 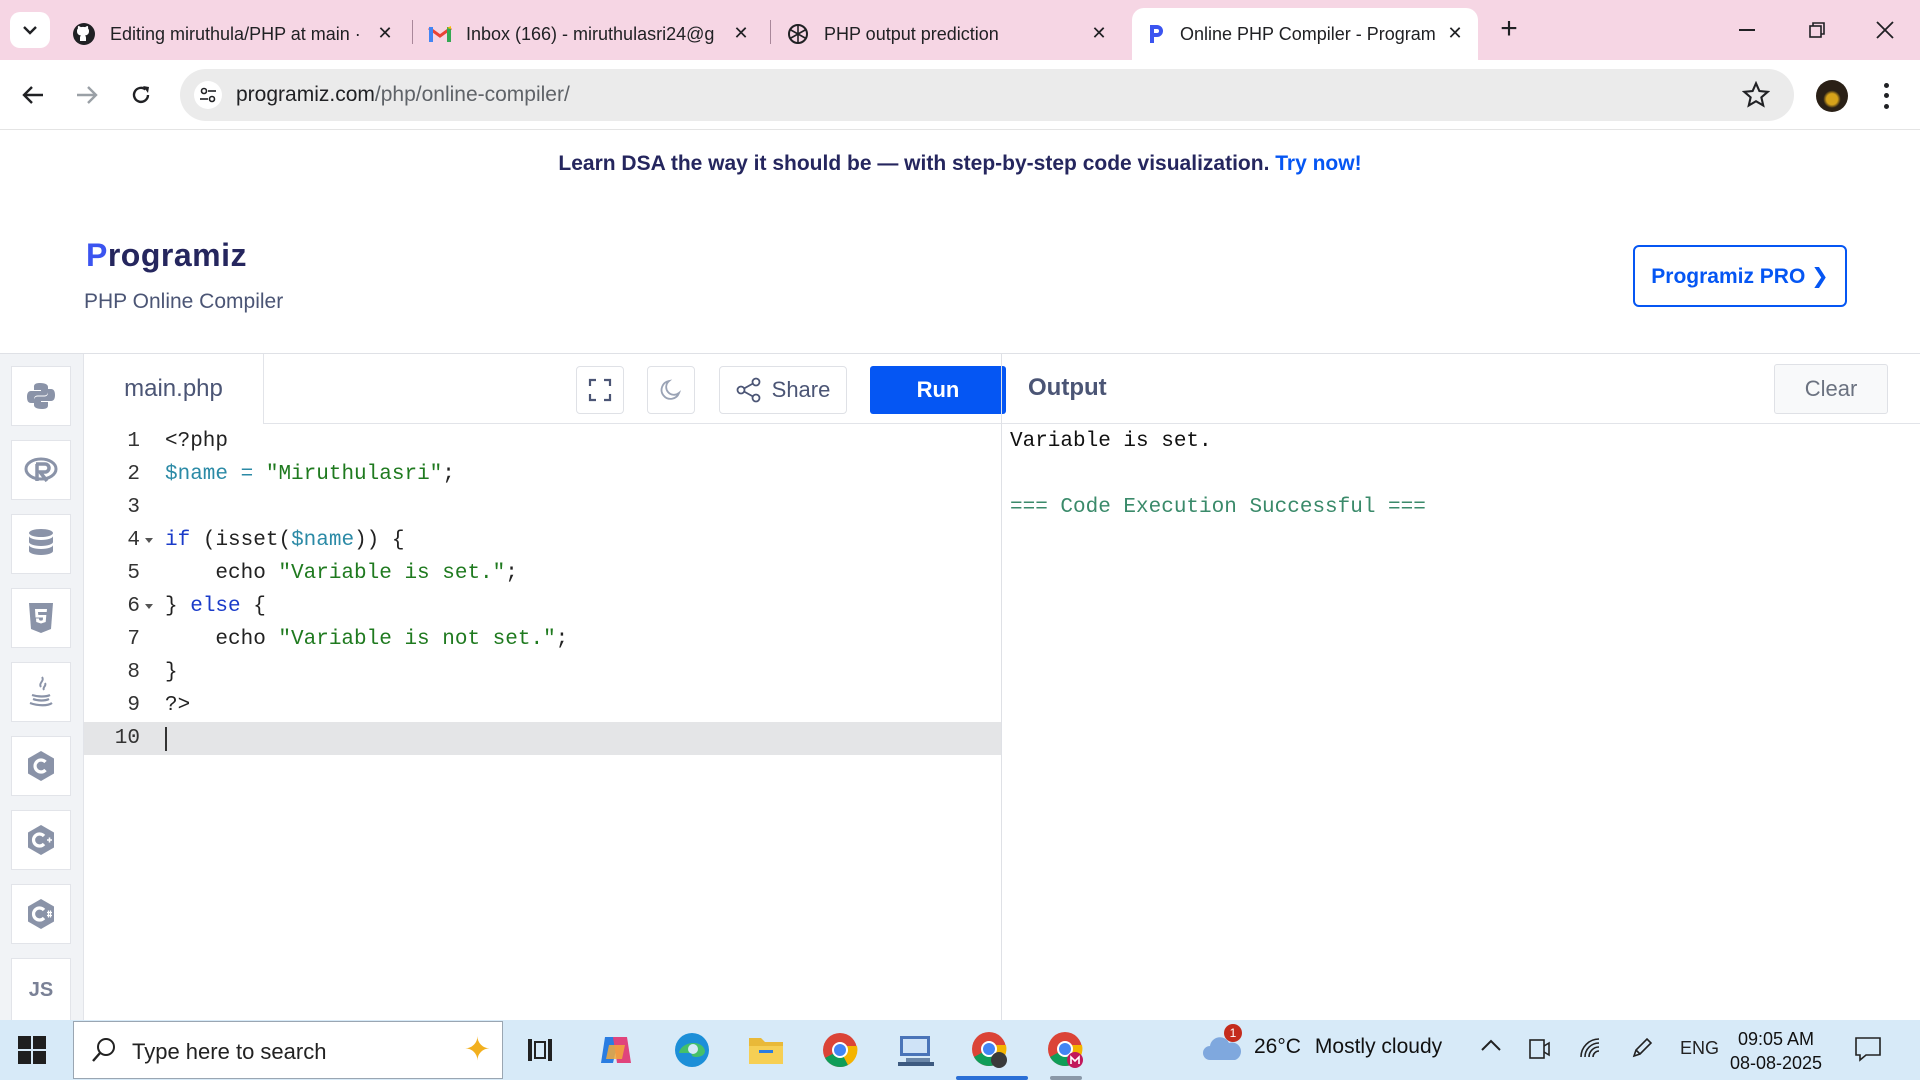 What do you see at coordinates (1868, 1049) in the screenshot?
I see `notification-icon` at bounding box center [1868, 1049].